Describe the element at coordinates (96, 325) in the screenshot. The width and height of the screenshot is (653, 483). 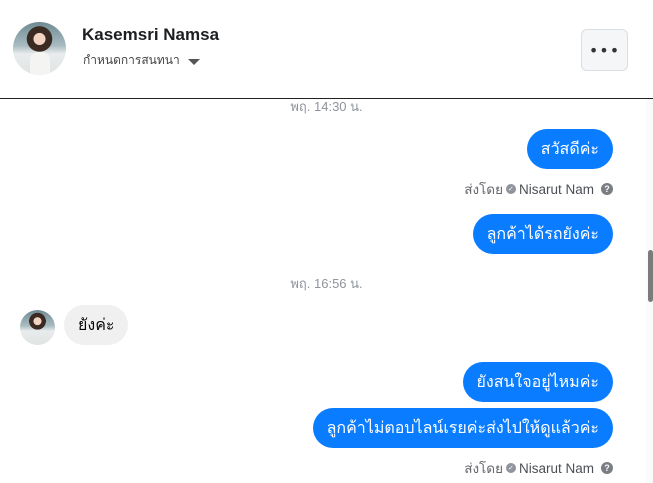
I see `message-bubble: ยังค่ะ` at that location.